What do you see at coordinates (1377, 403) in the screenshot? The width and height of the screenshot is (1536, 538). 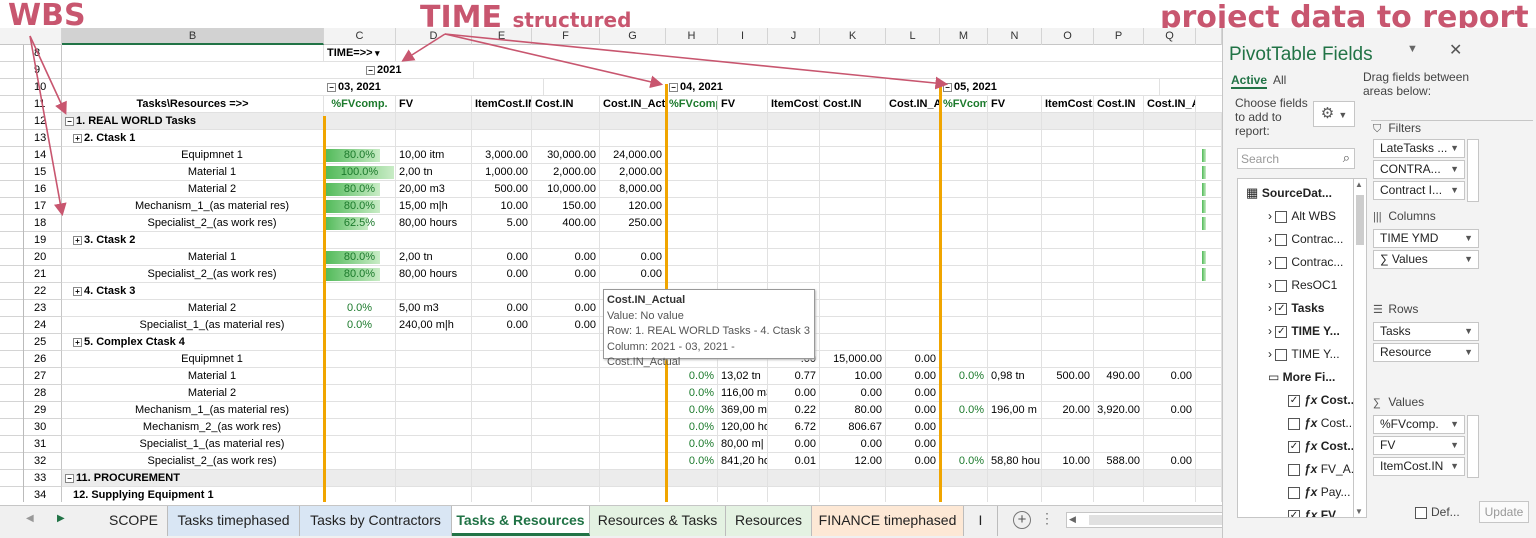 I see `sum-icon: ∑` at bounding box center [1377, 403].